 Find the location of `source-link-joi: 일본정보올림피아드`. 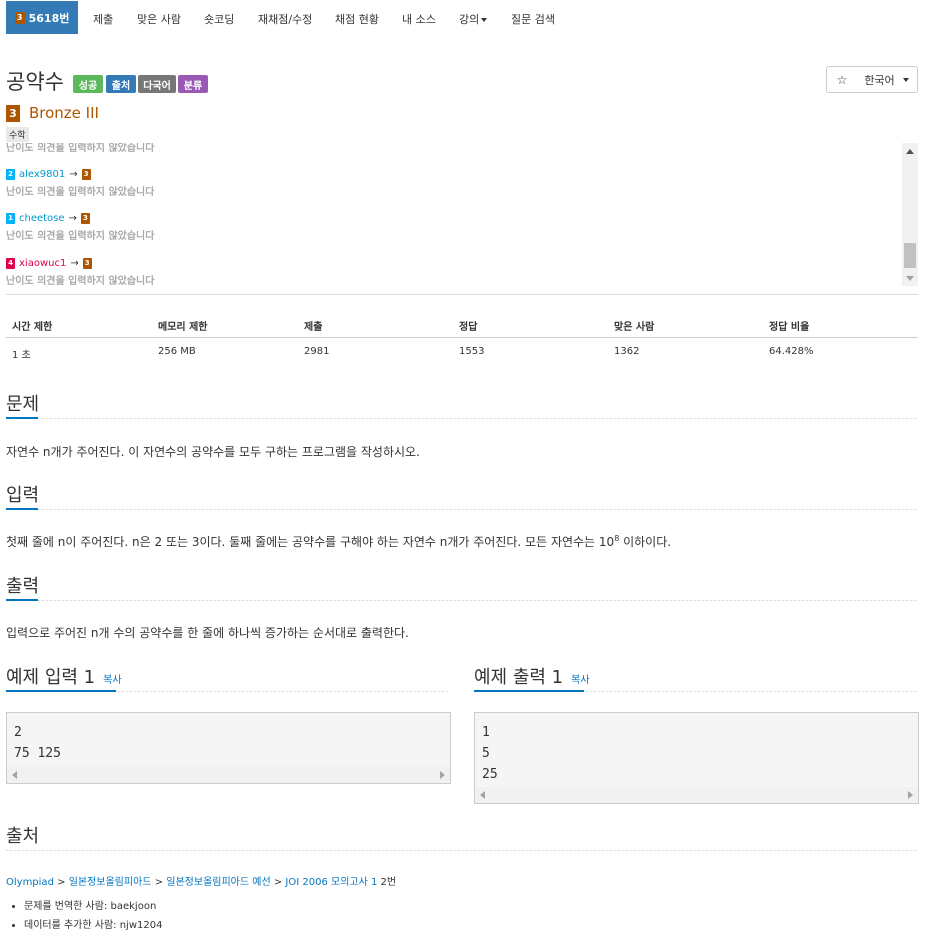

source-link-joi: 일본정보올림피아드 is located at coordinates (110, 882).